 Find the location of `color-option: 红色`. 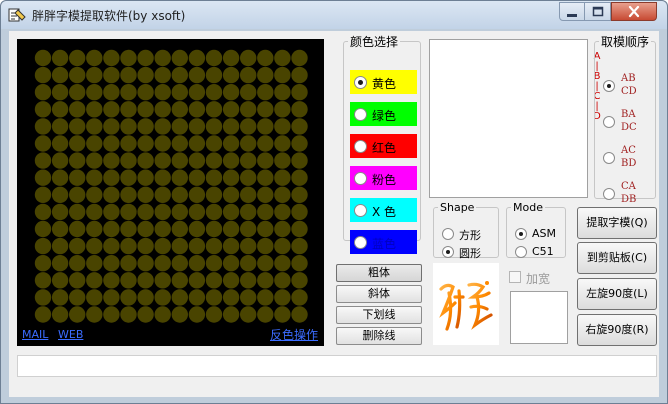

color-option: 红色 is located at coordinates (383, 146).